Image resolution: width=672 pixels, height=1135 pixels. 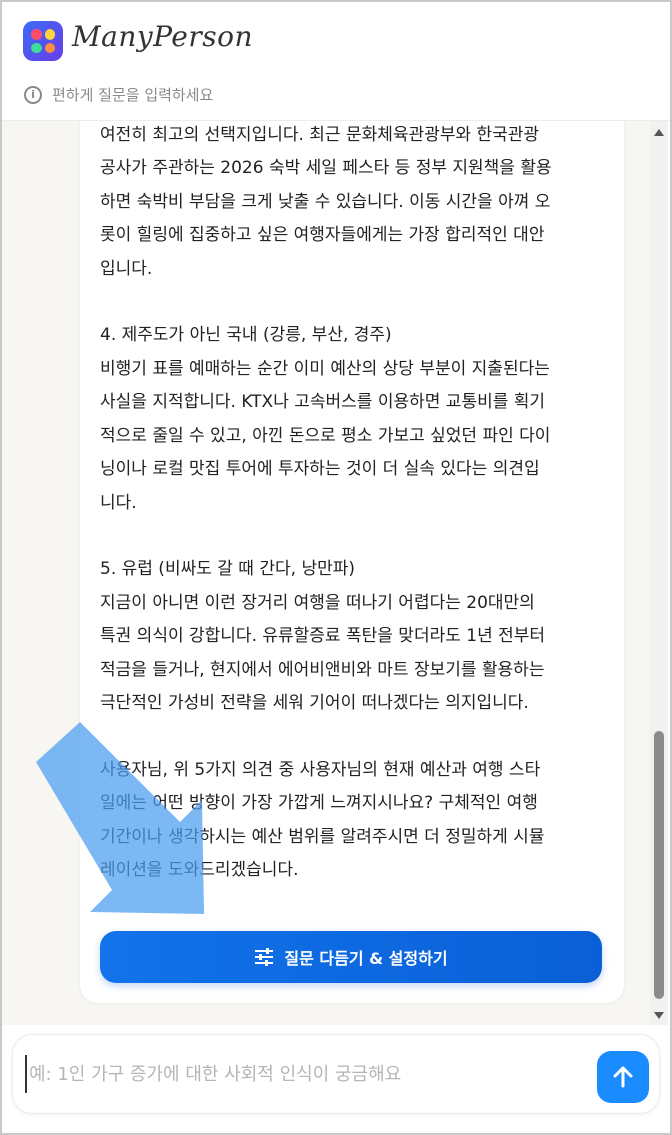 I want to click on message-line: 여전히 최고의 선택지입니다. 최근 문화체육관광부와 한국관광, so click(x=320, y=134).